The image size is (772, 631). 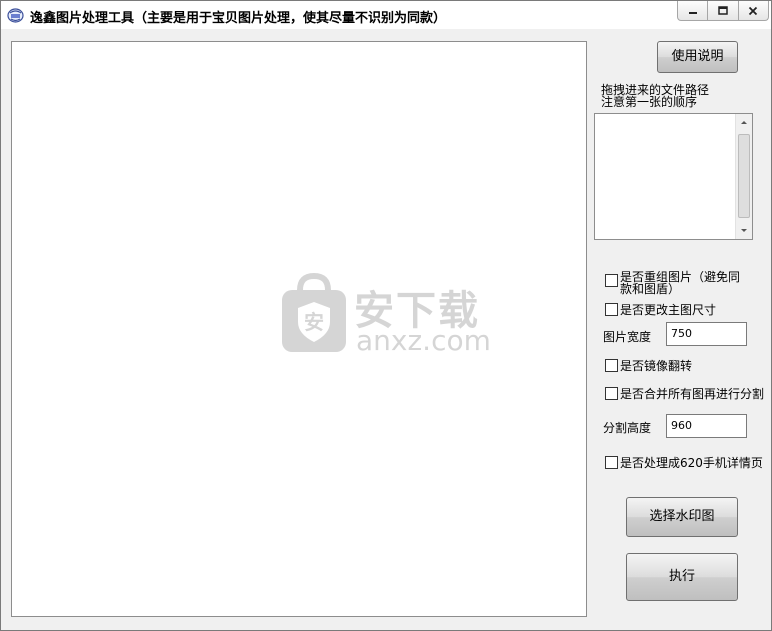 What do you see at coordinates (627, 428) in the screenshot?
I see `split-height-label: 分割高度` at bounding box center [627, 428].